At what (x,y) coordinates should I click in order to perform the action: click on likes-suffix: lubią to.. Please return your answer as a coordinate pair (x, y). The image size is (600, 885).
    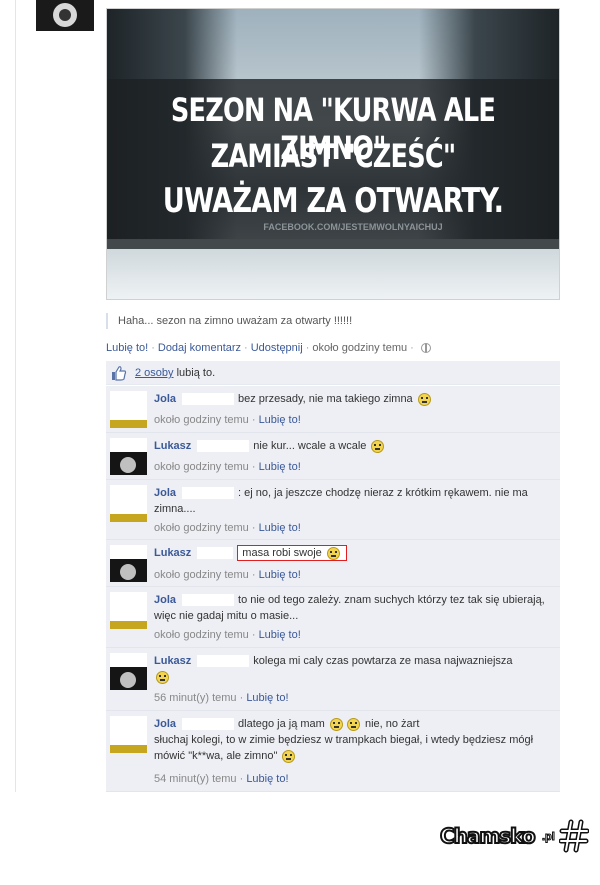
    Looking at the image, I should click on (196, 373).